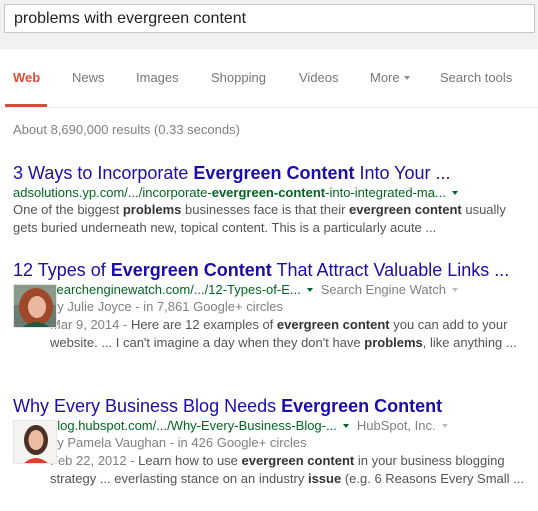 The image size is (538, 511). What do you see at coordinates (324, 478) in the screenshot?
I see `snippet-highlight: issue` at bounding box center [324, 478].